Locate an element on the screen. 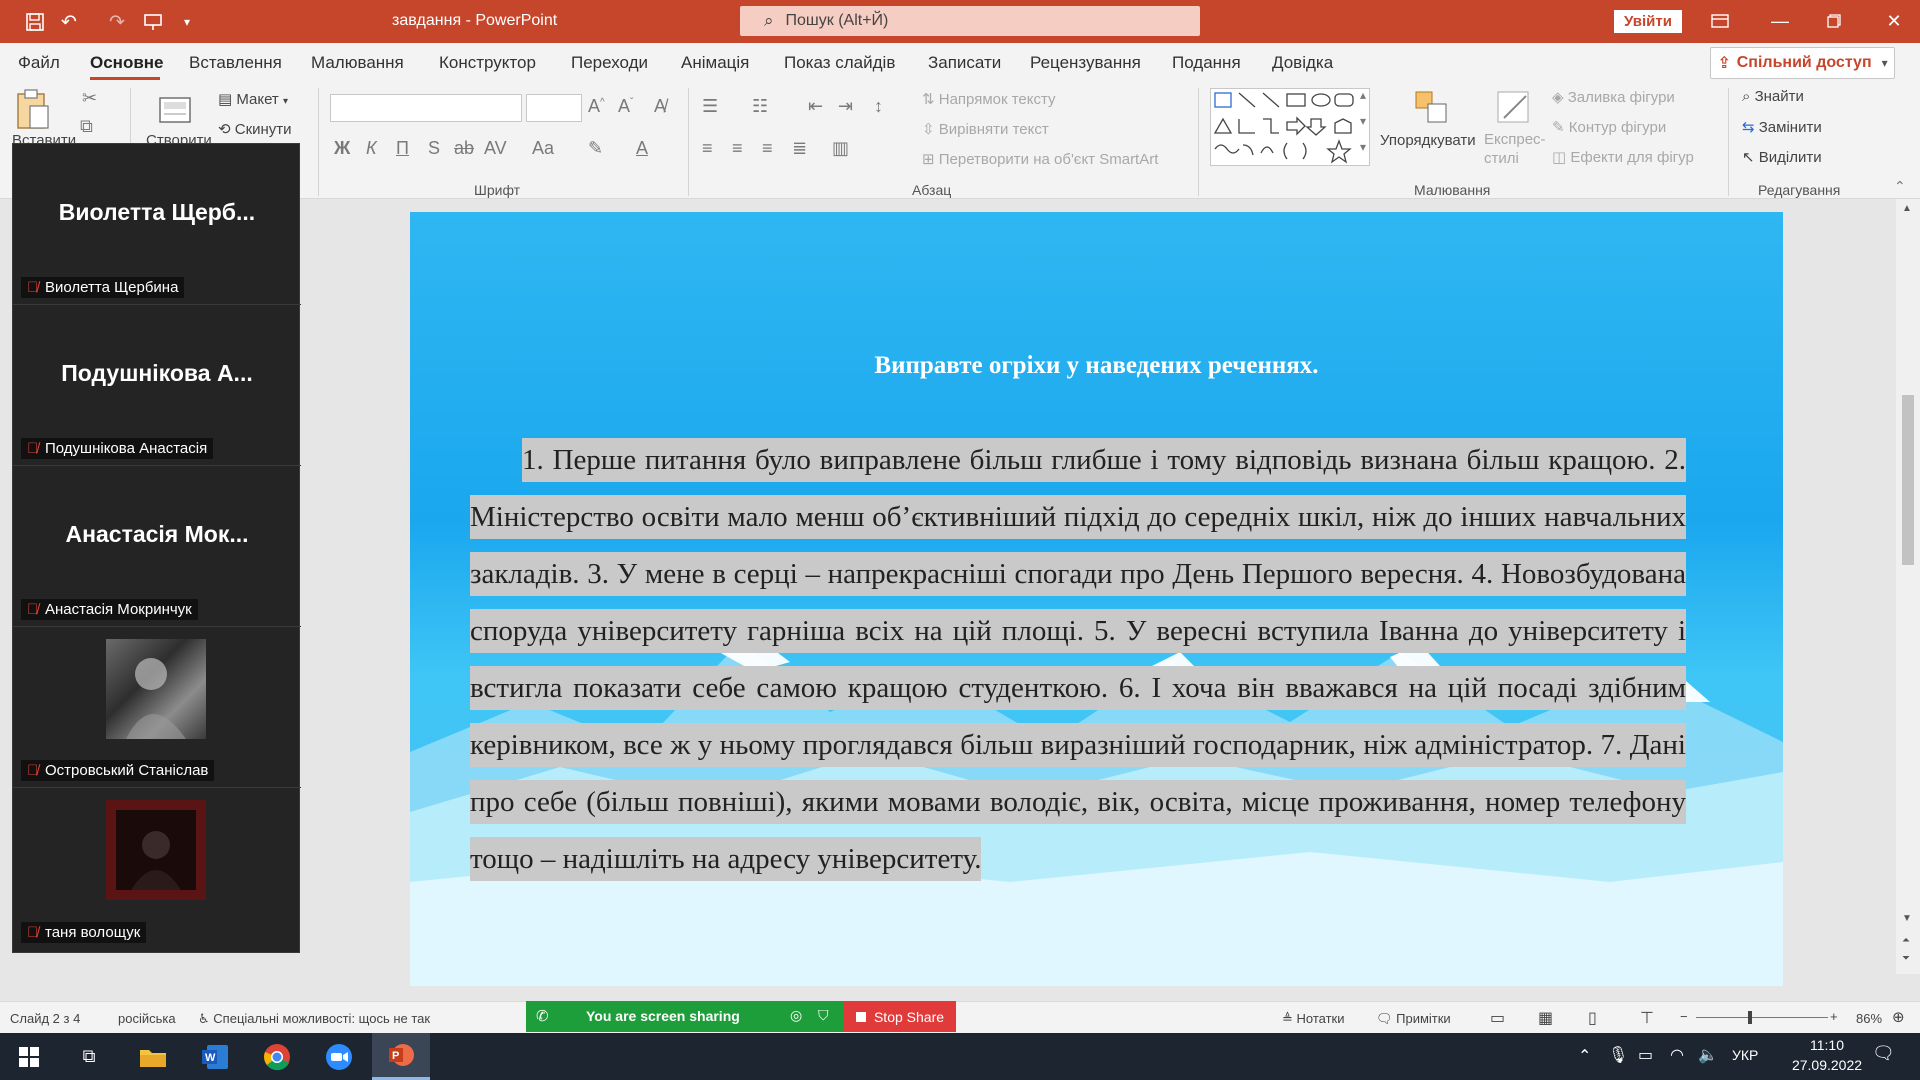 This screenshot has height=1080, width=1920. search-box: ⌕ Пошук (Alt+Й) is located at coordinates (970, 21).